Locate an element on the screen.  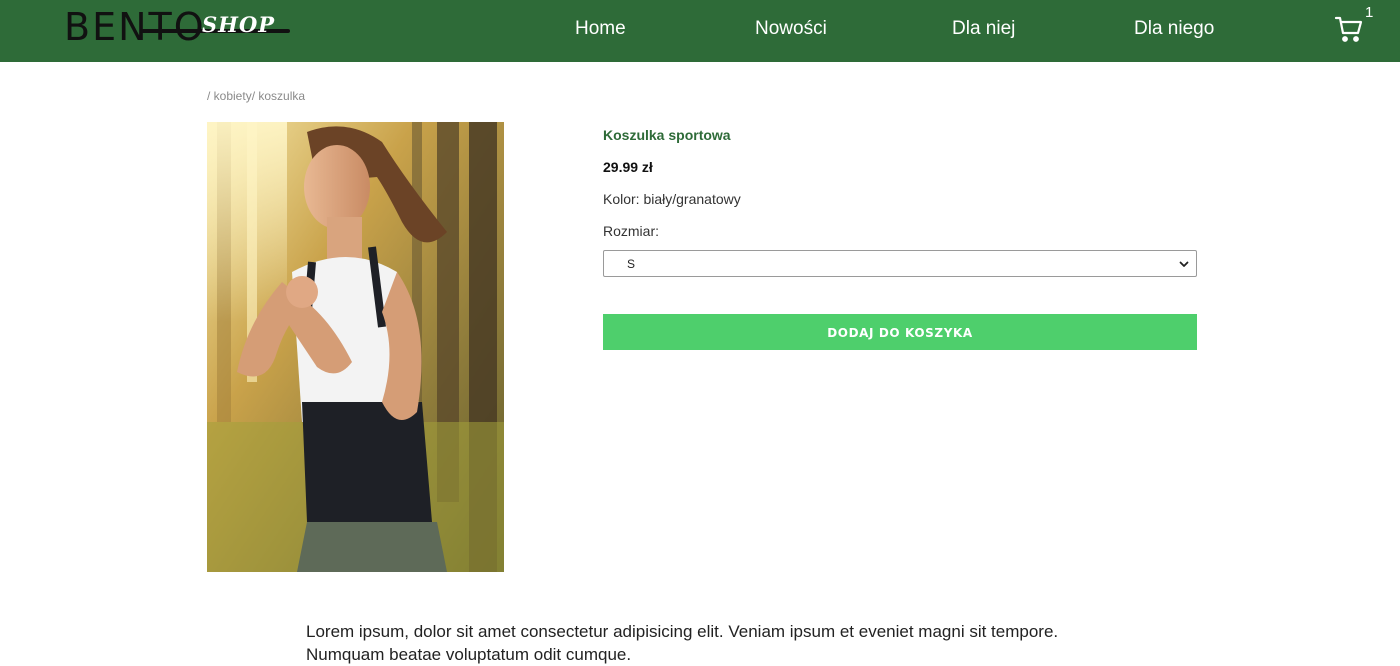
size-select: S is located at coordinates (900, 263).